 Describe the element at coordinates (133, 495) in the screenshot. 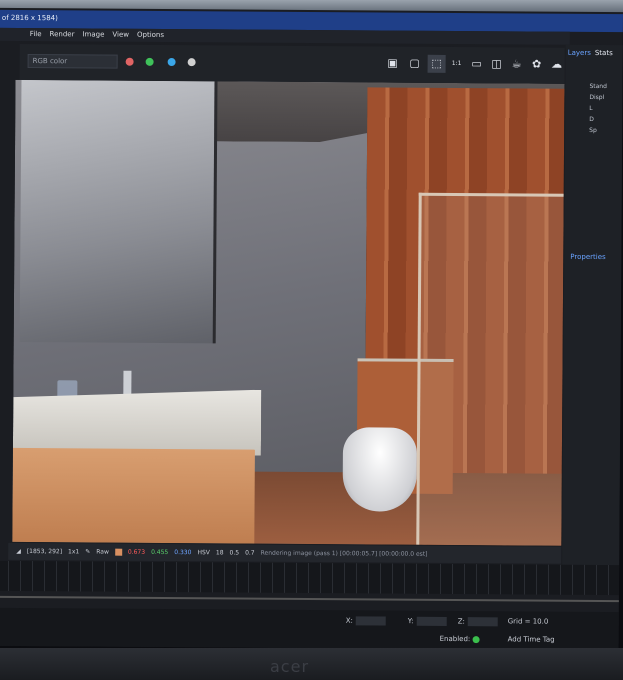

I see `render-vanity-cabinet` at that location.